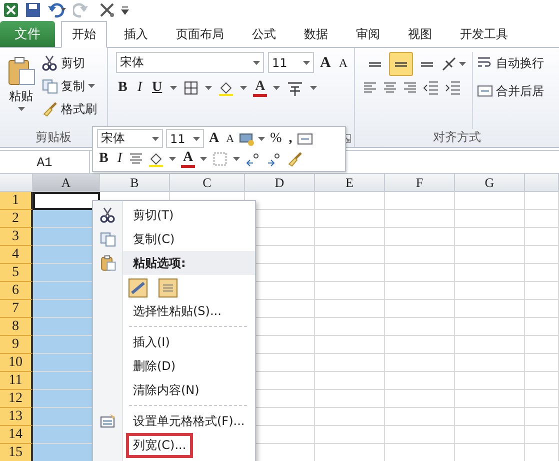 Image resolution: width=559 pixels, height=461 pixels. What do you see at coordinates (136, 34) in the screenshot?
I see `ribbon-tab: 插入` at bounding box center [136, 34].